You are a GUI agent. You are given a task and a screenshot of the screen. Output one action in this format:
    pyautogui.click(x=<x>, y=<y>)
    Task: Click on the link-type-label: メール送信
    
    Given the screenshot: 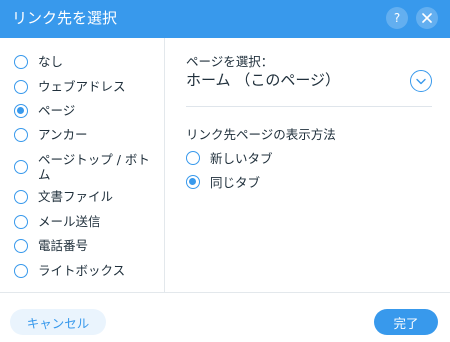 What is the action you would take?
    pyautogui.click(x=69, y=221)
    